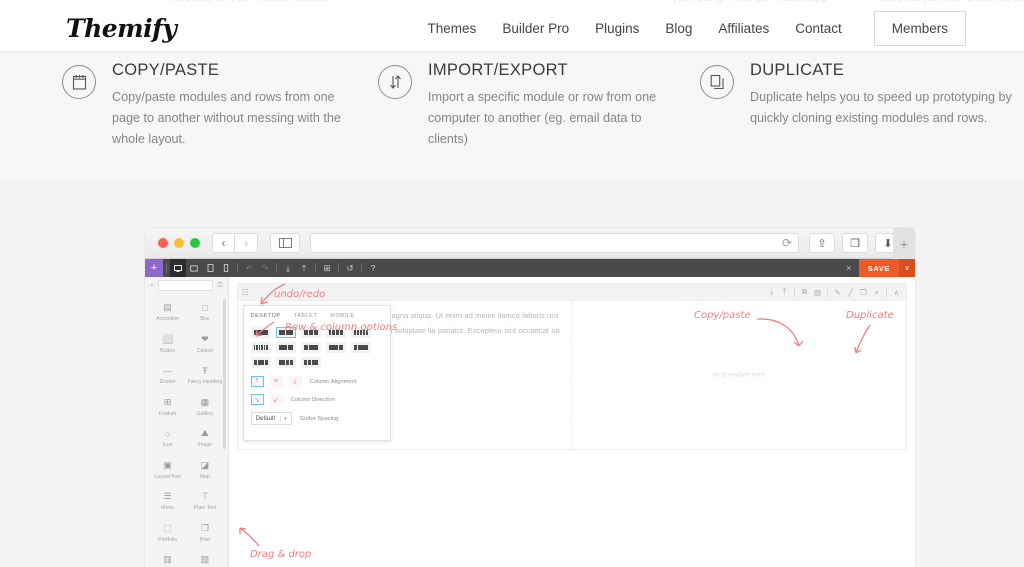 The image size is (1024, 567). I want to click on tab-tablet: TABLET, so click(306, 316).